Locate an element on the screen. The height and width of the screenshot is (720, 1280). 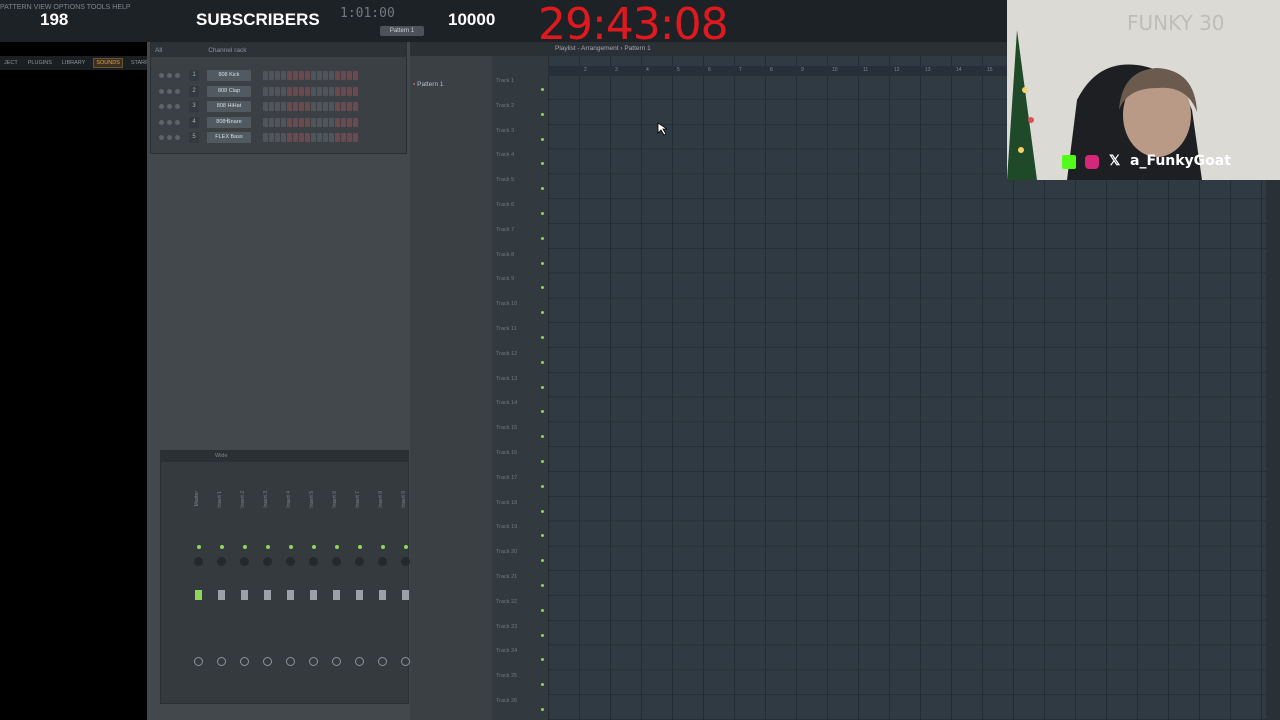
track-header: Track 16 is located at coordinates (520, 453).